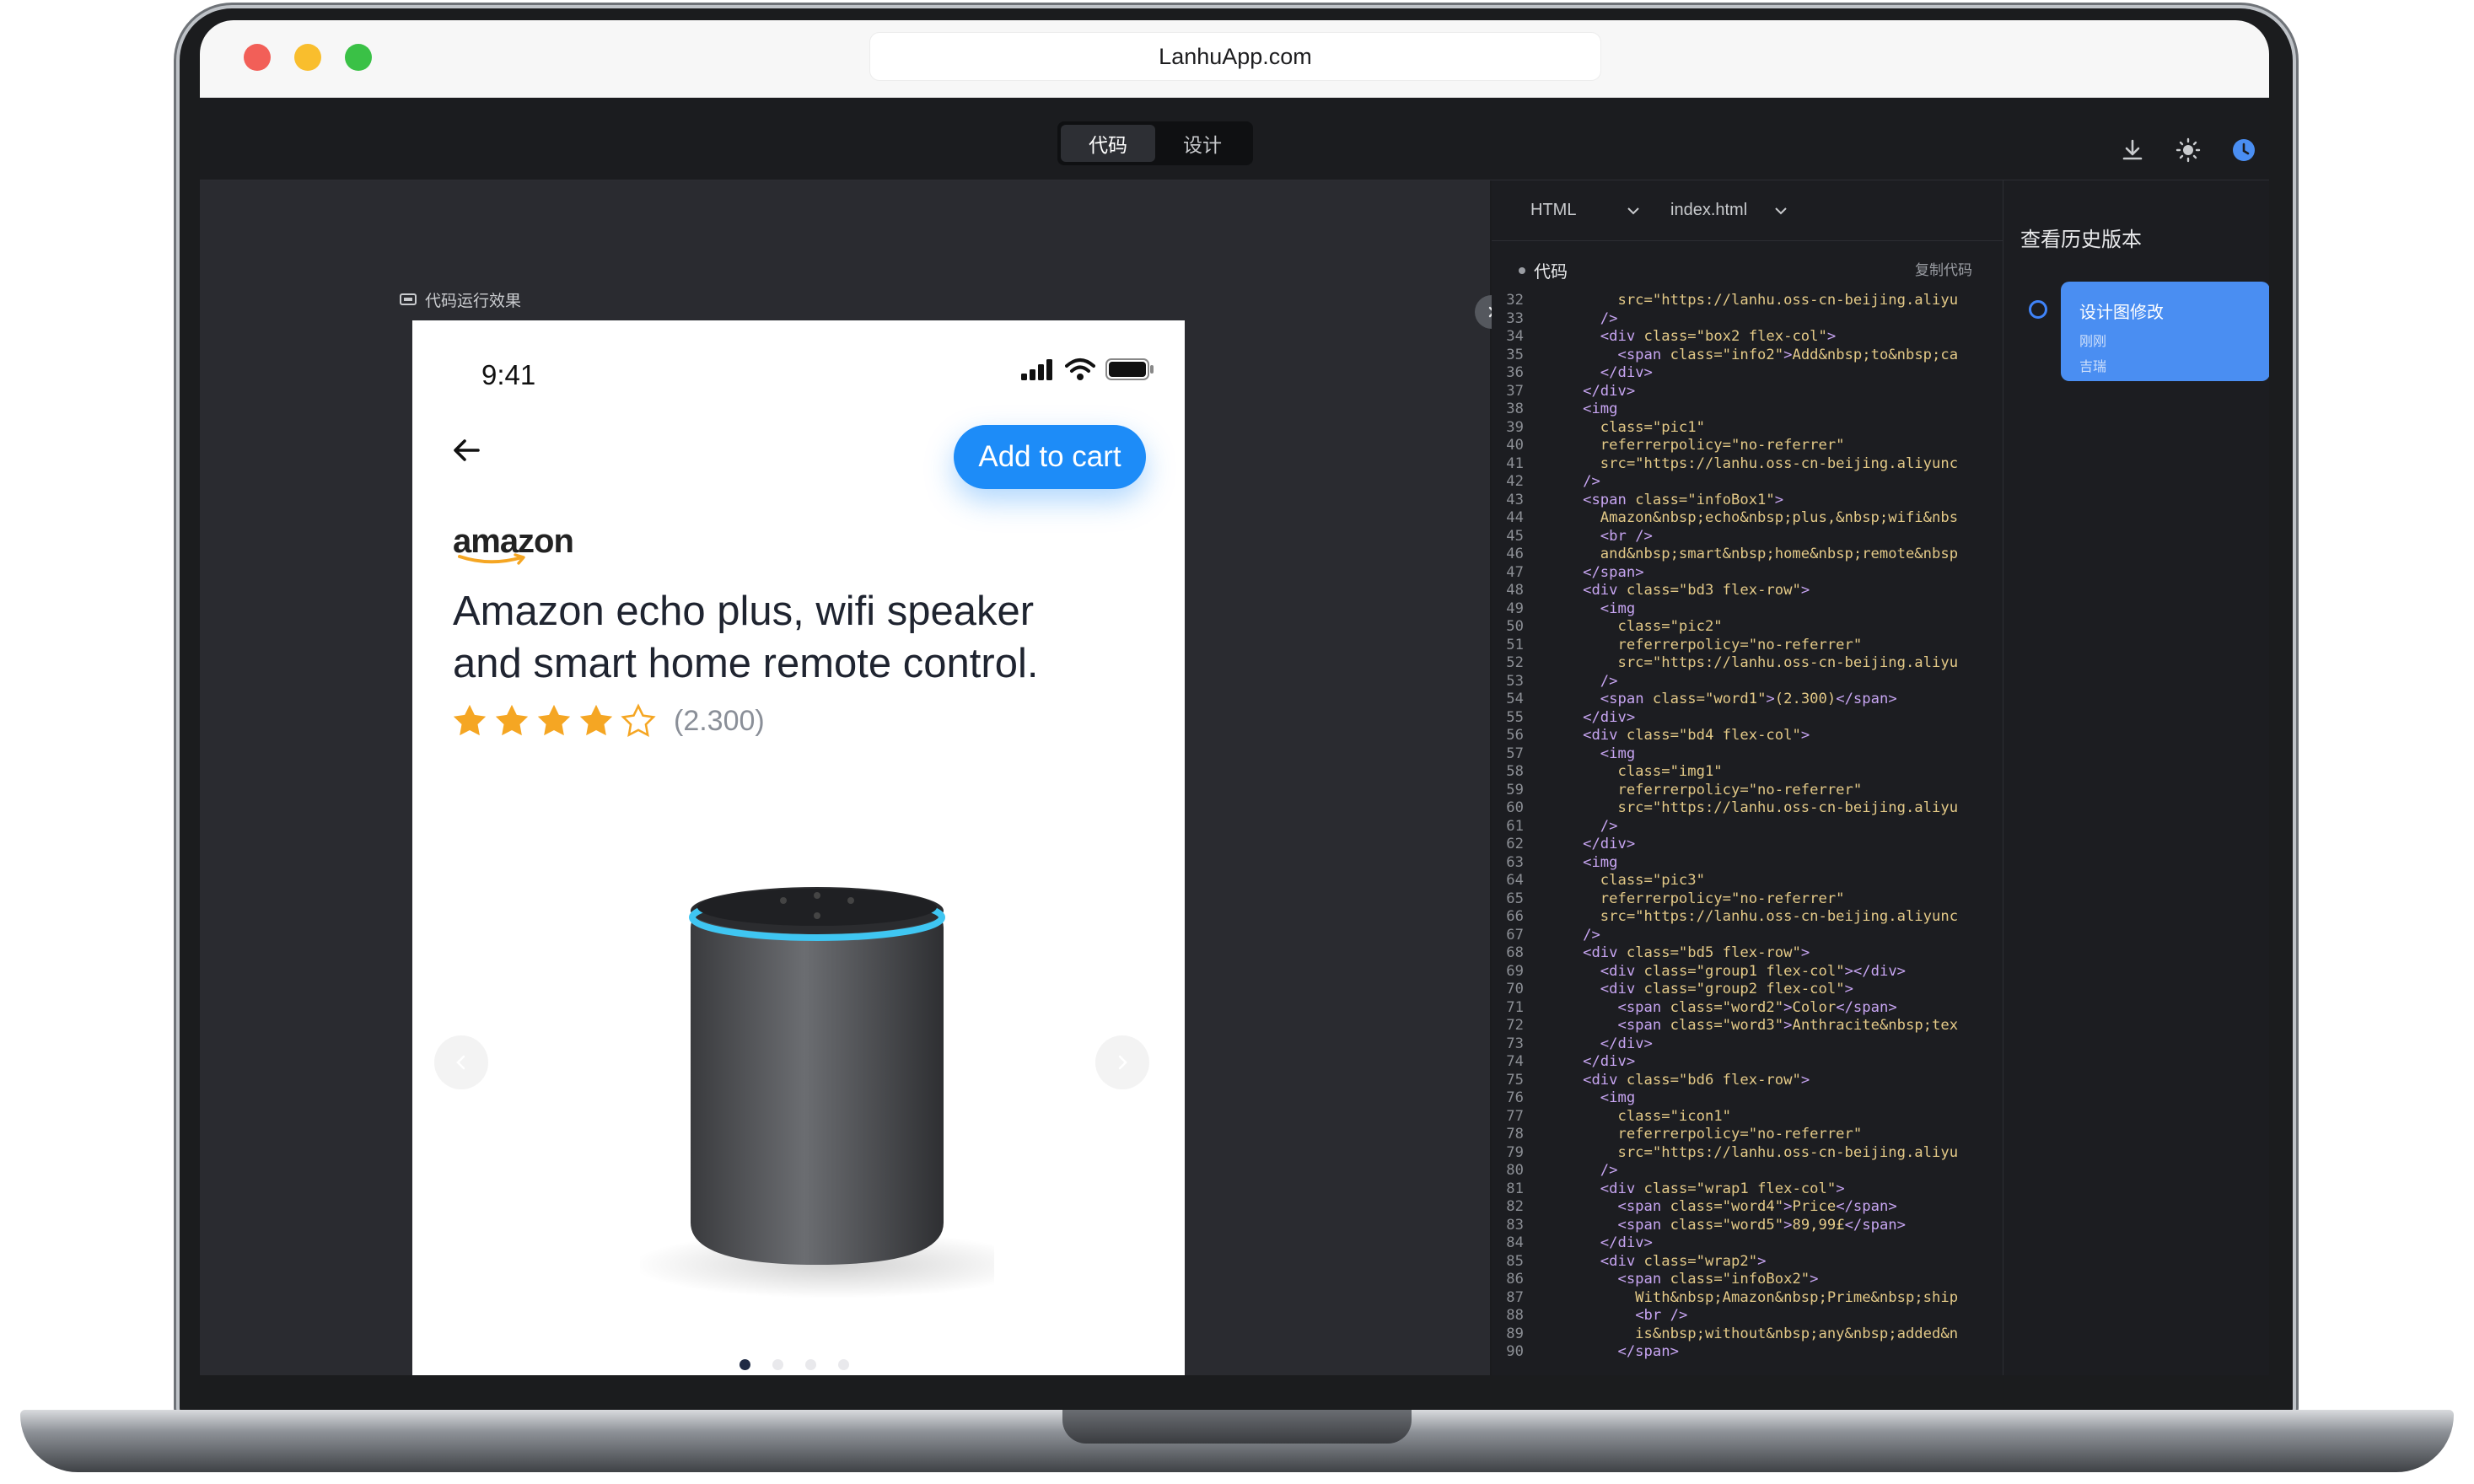  I want to click on file-select: index.html, so click(1729, 210).